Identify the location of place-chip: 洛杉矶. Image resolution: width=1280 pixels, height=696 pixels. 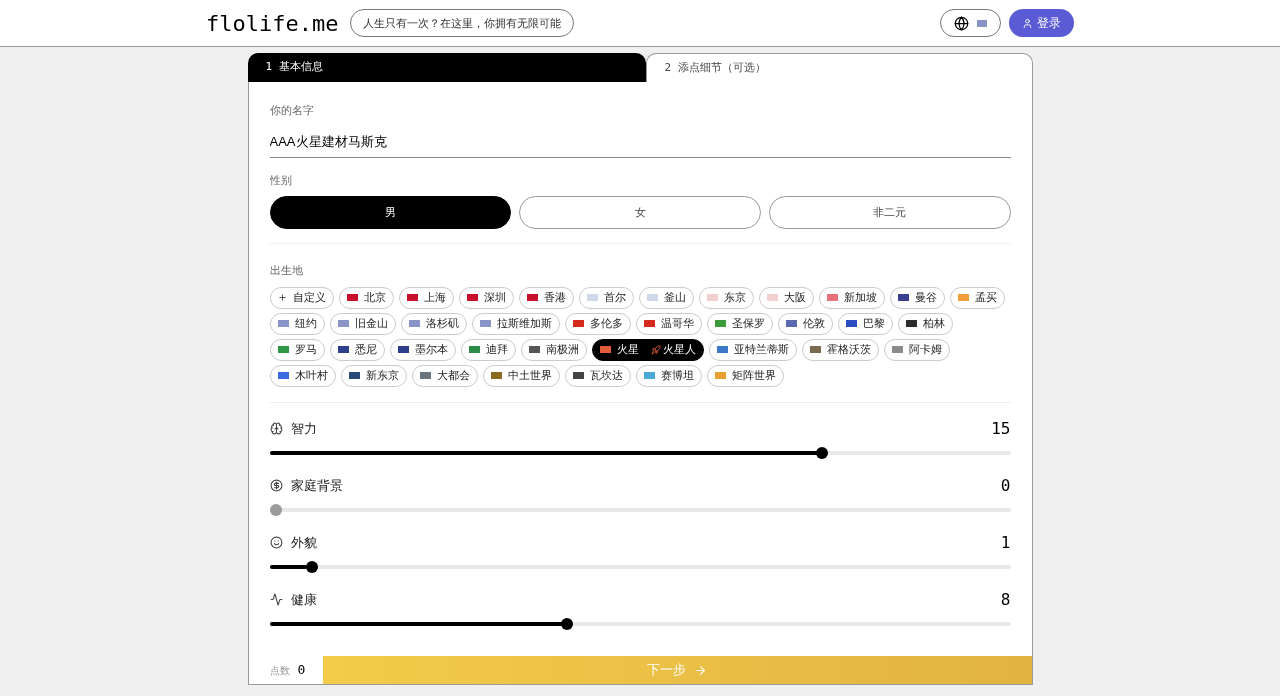
(433, 323).